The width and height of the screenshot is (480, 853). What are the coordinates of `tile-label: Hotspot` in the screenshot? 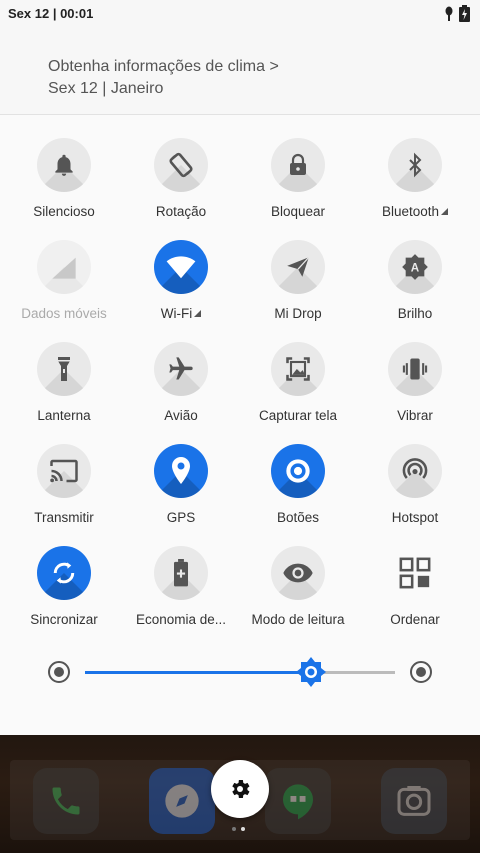 It's located at (415, 517).